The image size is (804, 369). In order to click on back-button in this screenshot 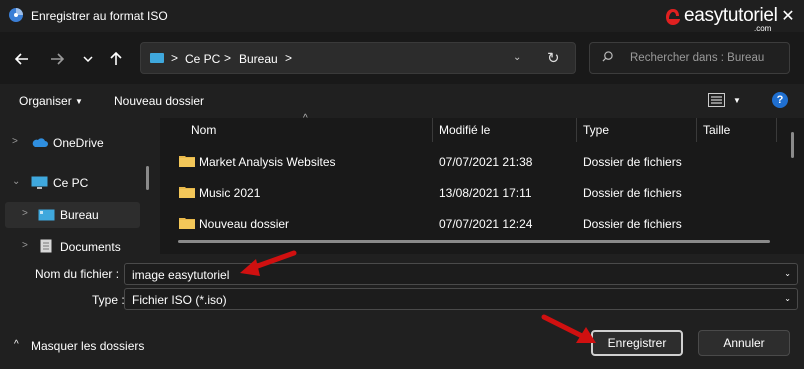, I will do `click(22, 59)`.